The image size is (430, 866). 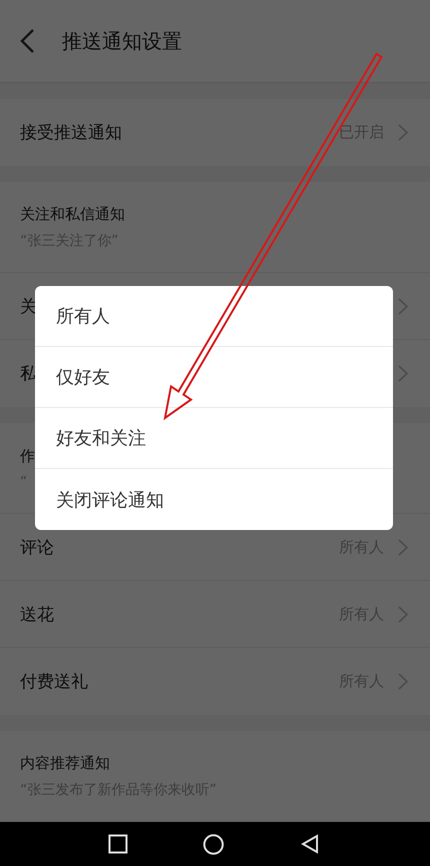 I want to click on setting-label: 关, so click(x=28, y=307).